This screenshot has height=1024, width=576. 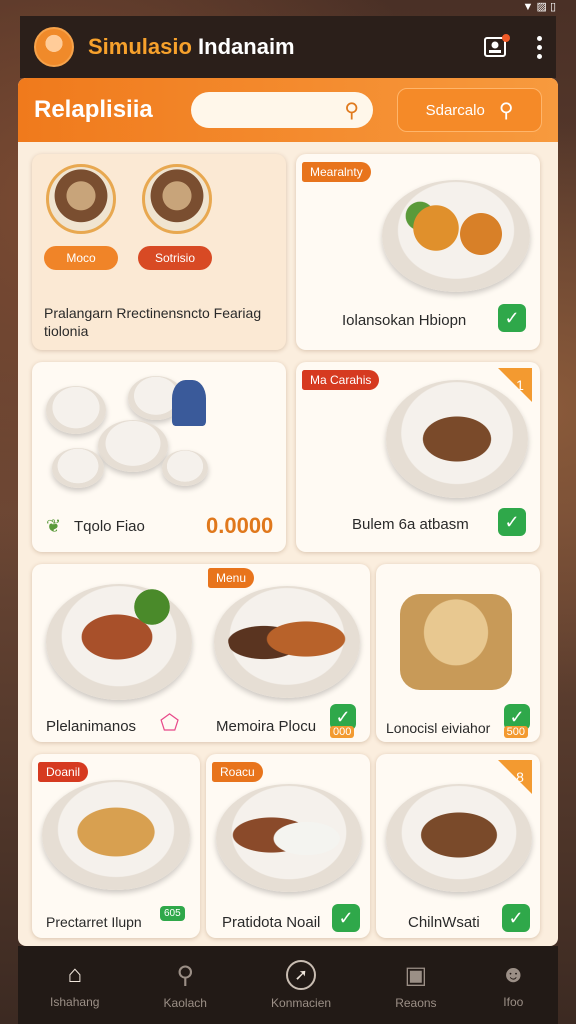 What do you see at coordinates (336, 172) in the screenshot?
I see `card-badge: Mearalnty` at bounding box center [336, 172].